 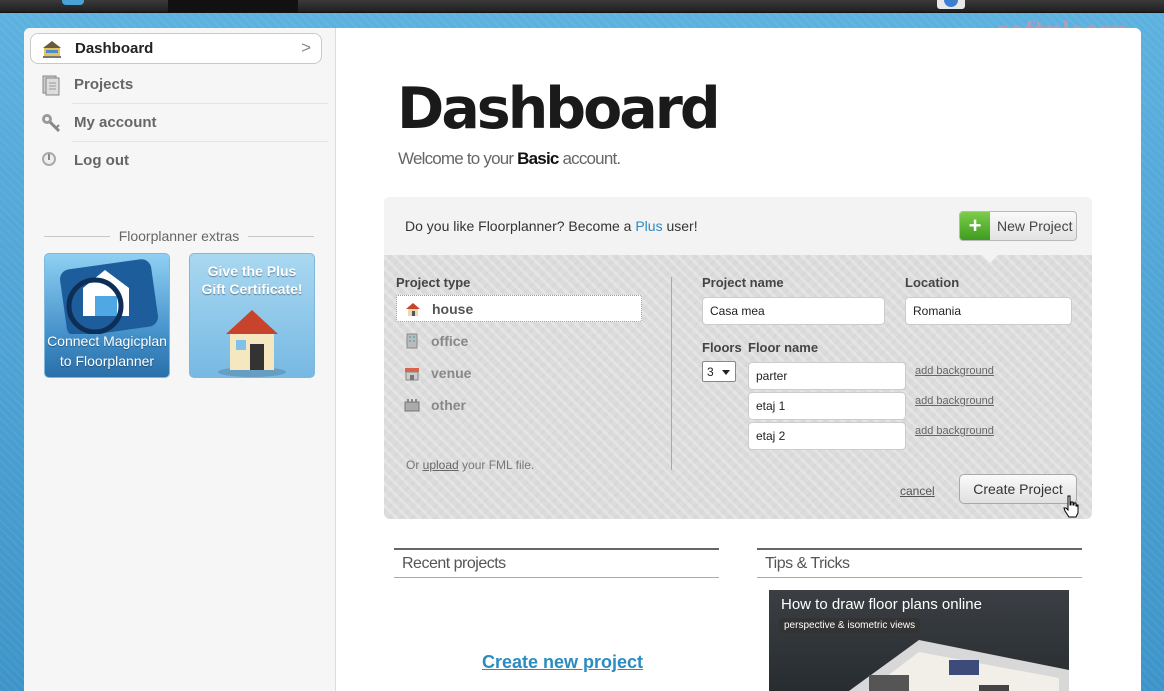 What do you see at coordinates (115, 122) in the screenshot?
I see `sidebar-item-label: My account` at bounding box center [115, 122].